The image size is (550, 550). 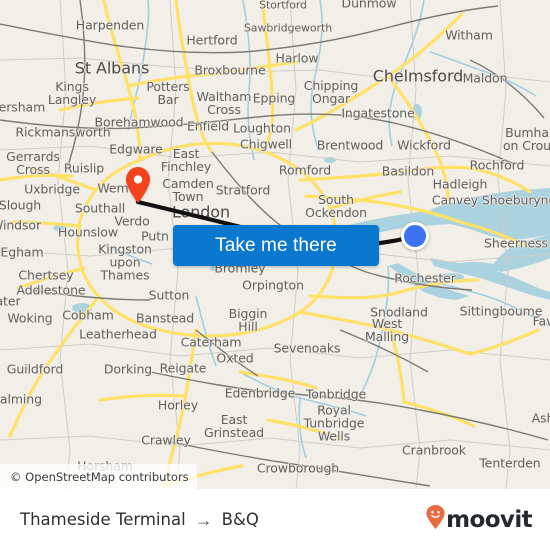 I want to click on map-pin-icon, so click(x=138, y=185).